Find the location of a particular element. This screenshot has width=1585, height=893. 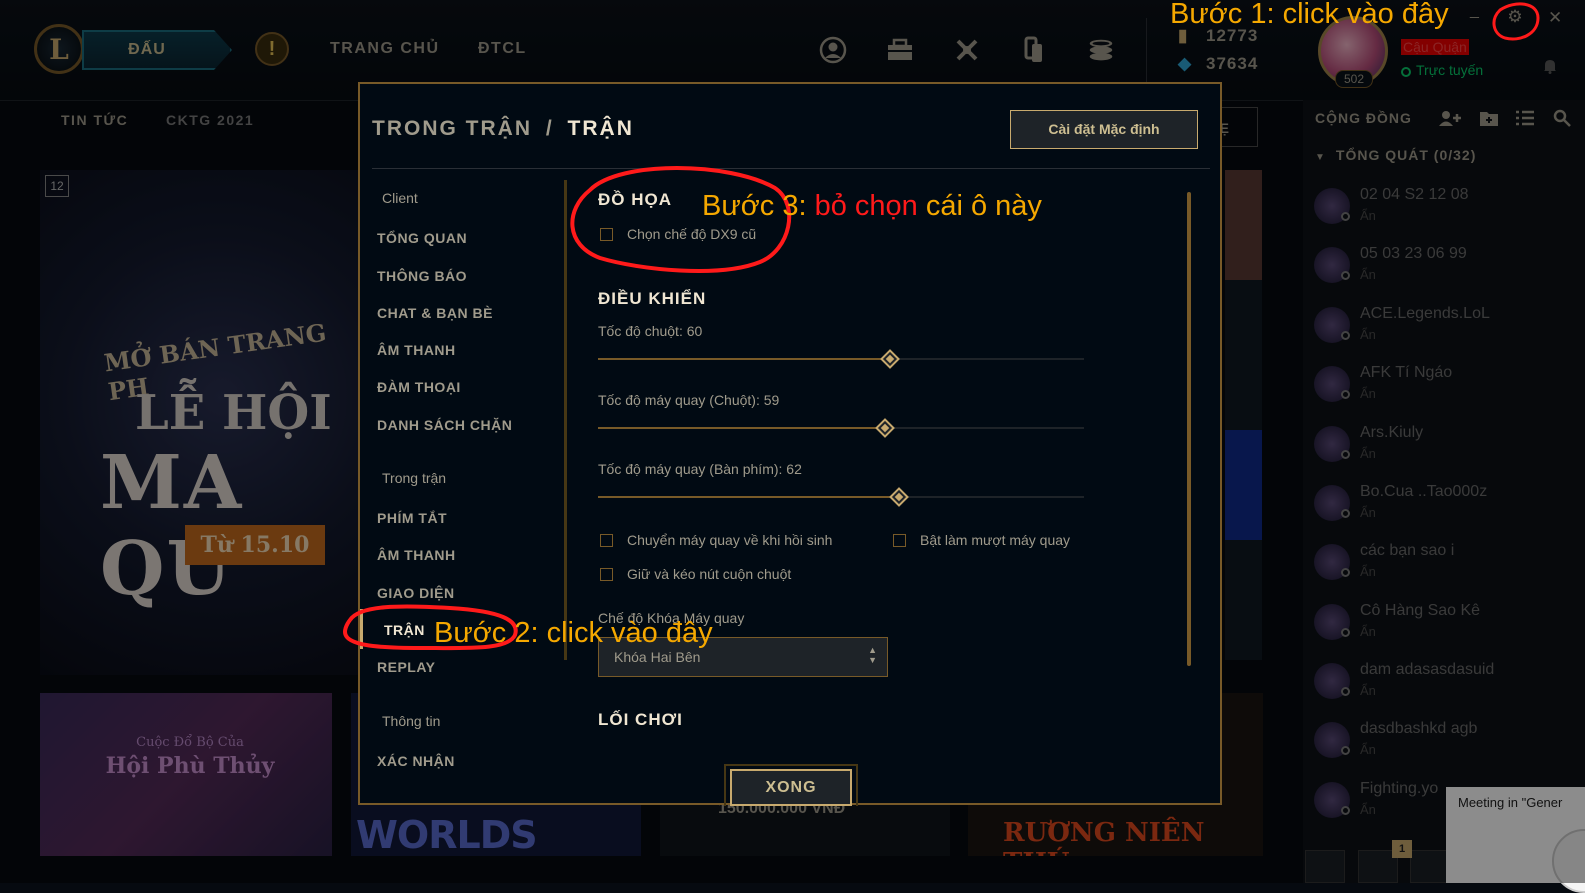

step3-prefix: Bước 3: is located at coordinates (758, 206).